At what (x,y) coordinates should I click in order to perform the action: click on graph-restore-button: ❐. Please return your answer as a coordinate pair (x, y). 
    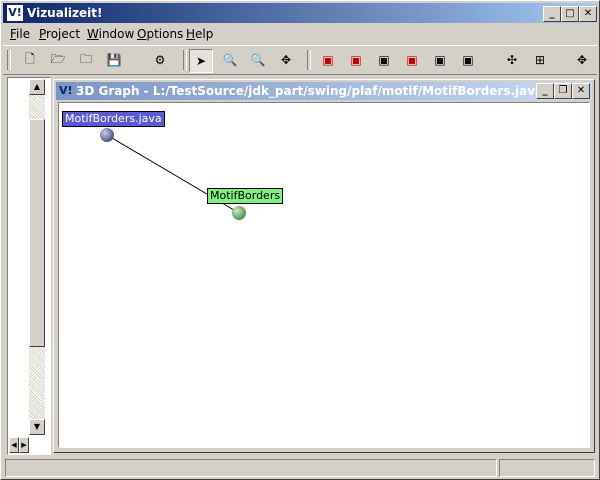
    Looking at the image, I should click on (563, 91).